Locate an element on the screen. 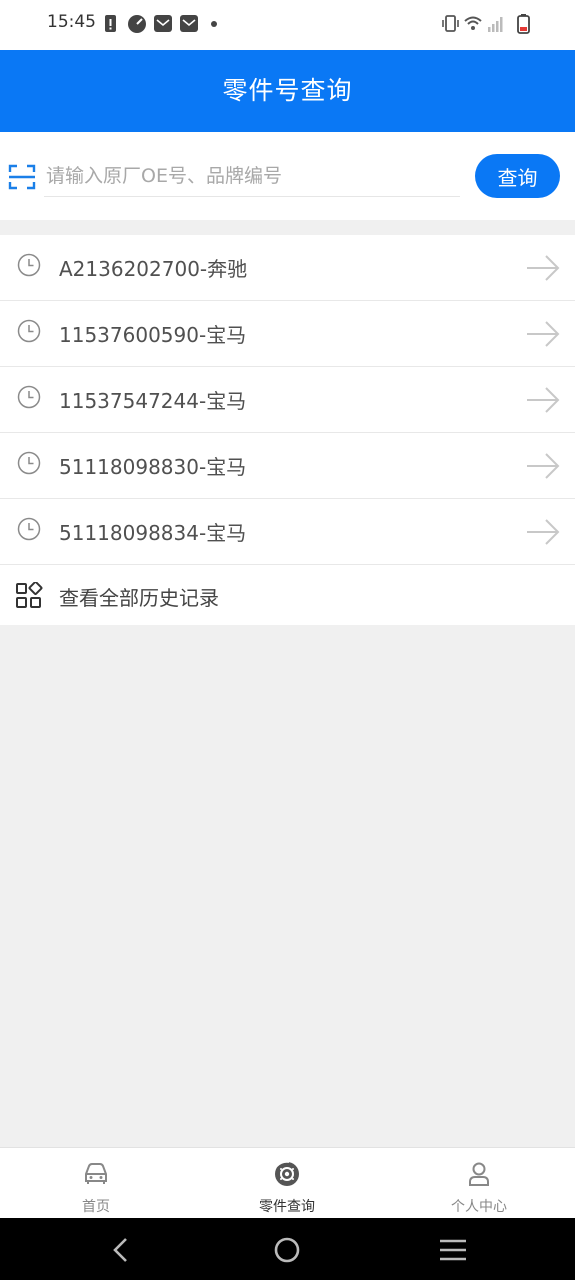 This screenshot has width=575, height=1280. history-item-label: 51118098830-宝马 is located at coordinates (153, 467).